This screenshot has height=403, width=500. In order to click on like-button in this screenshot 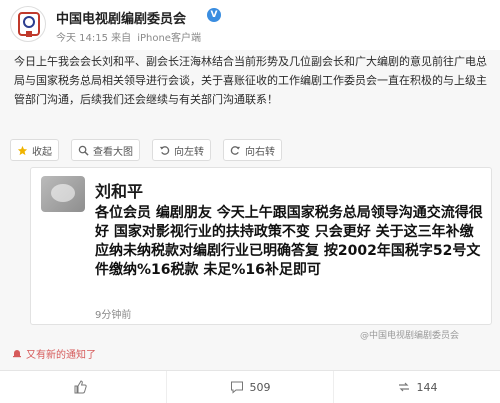, I will do `click(83, 387)`.